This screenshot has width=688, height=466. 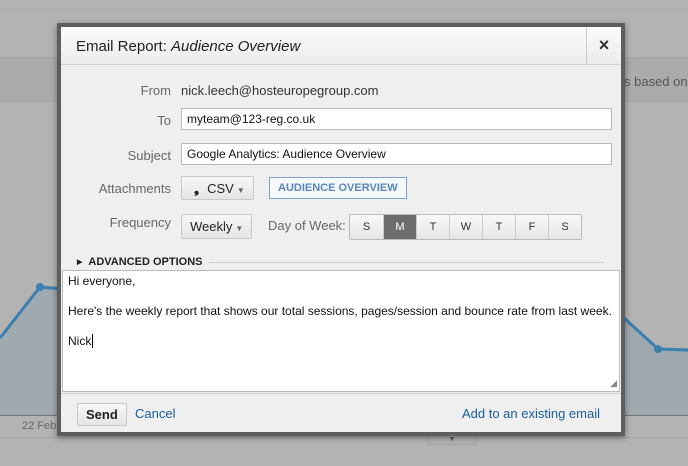 I want to click on add-to-existing-email-link: Add to an existing email, so click(x=531, y=413).